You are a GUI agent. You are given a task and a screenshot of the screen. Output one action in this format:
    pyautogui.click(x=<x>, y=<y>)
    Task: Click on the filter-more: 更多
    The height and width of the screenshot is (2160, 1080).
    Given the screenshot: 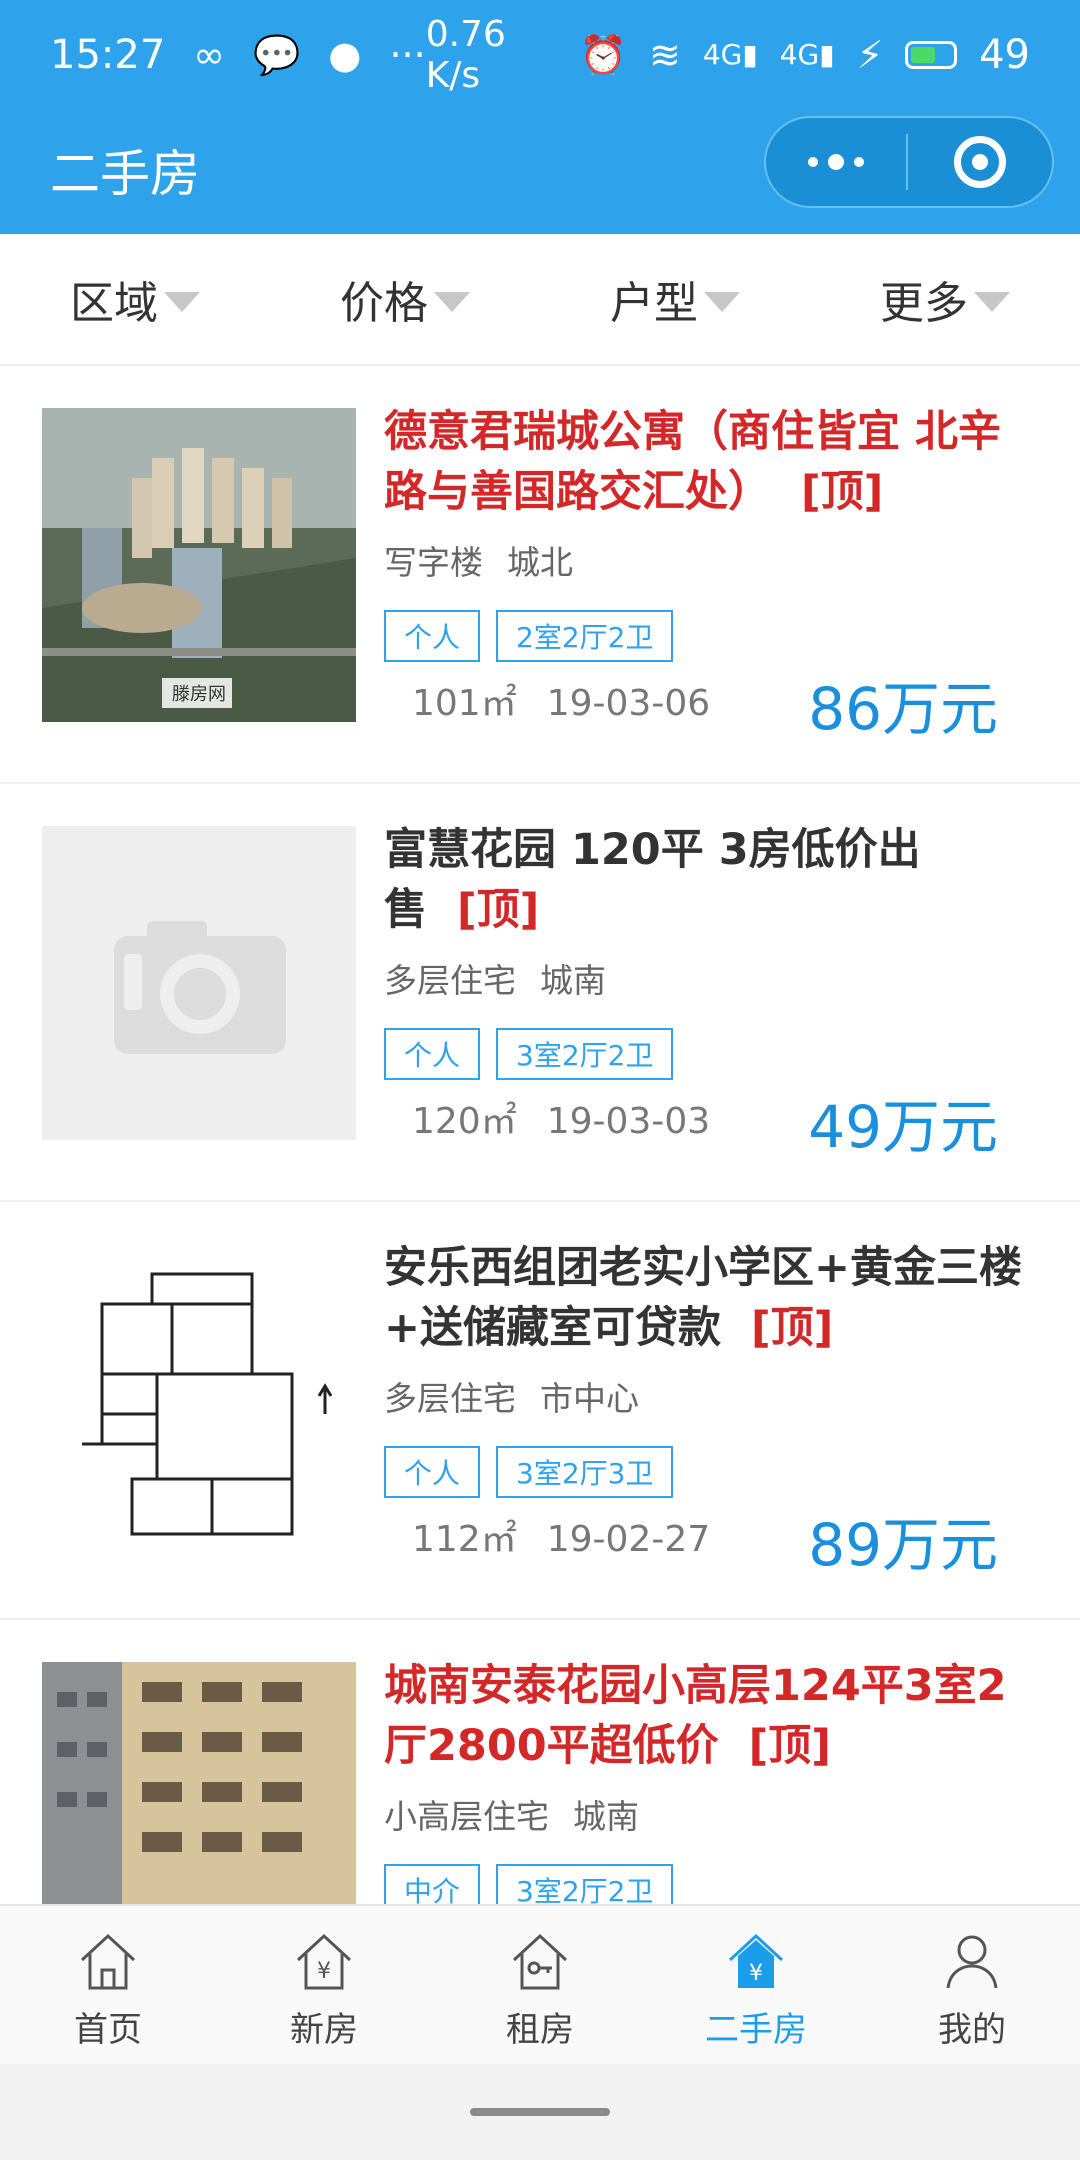 What is the action you would take?
    pyautogui.click(x=945, y=299)
    